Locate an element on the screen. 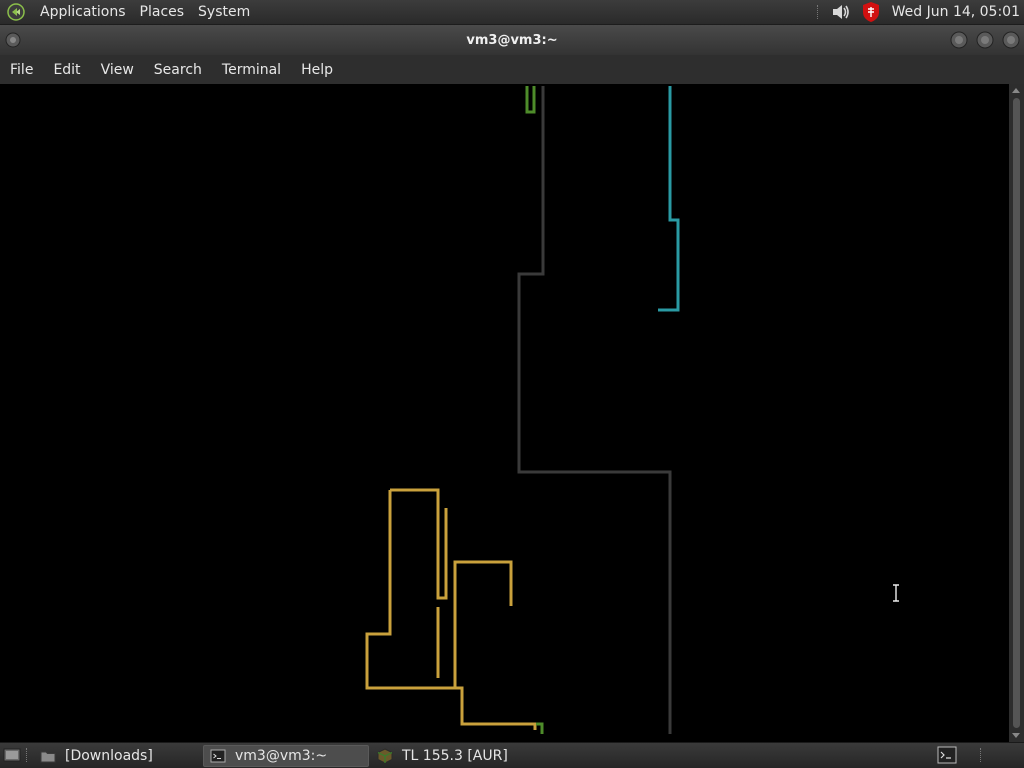  clock: Wed Jun 14, 05:01 is located at coordinates (956, 12).